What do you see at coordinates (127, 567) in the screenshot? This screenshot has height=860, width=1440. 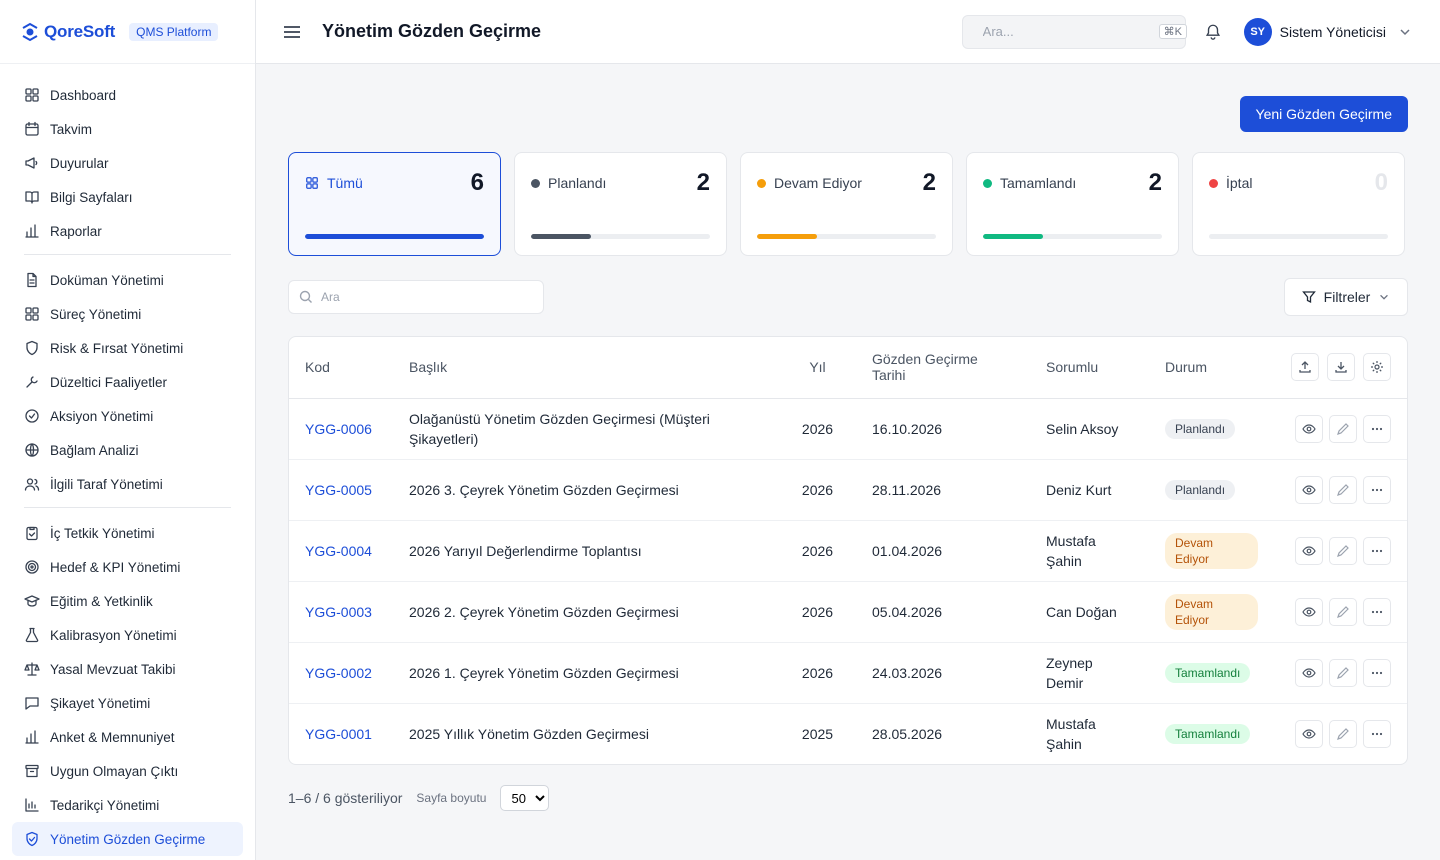 I see `sidebar-item-hedef-kpi-yonetimi: Hedef & KPI Yönetimi` at bounding box center [127, 567].